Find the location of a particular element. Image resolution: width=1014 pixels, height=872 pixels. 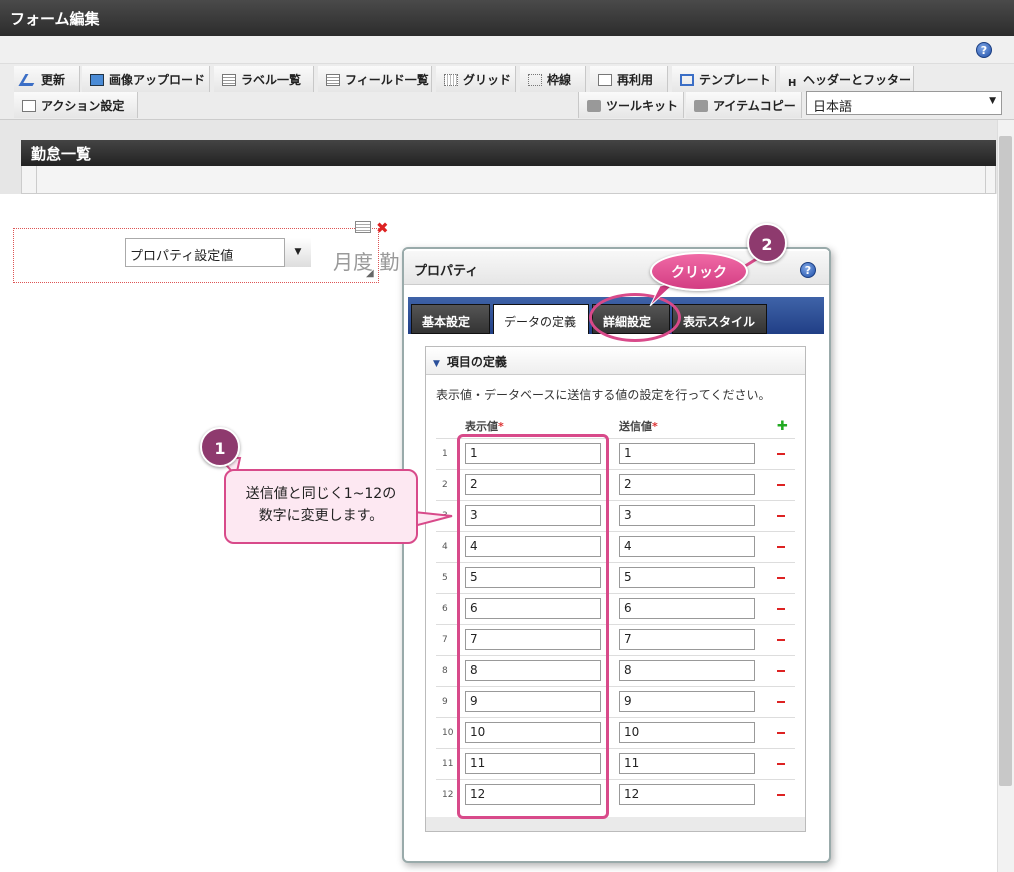

step1-arrow is located at coordinates (433, 519).